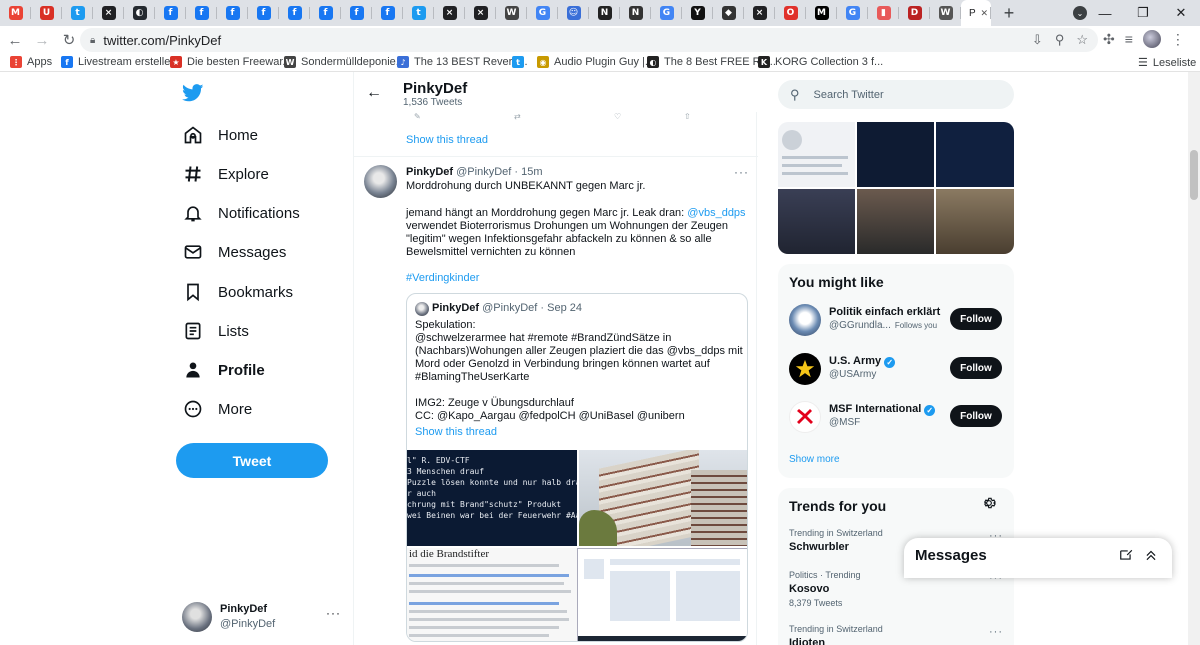 This screenshot has height=645, width=1200. What do you see at coordinates (578, 278) in the screenshot?
I see `tweet-hashtag: #Verdingkinder` at bounding box center [578, 278].